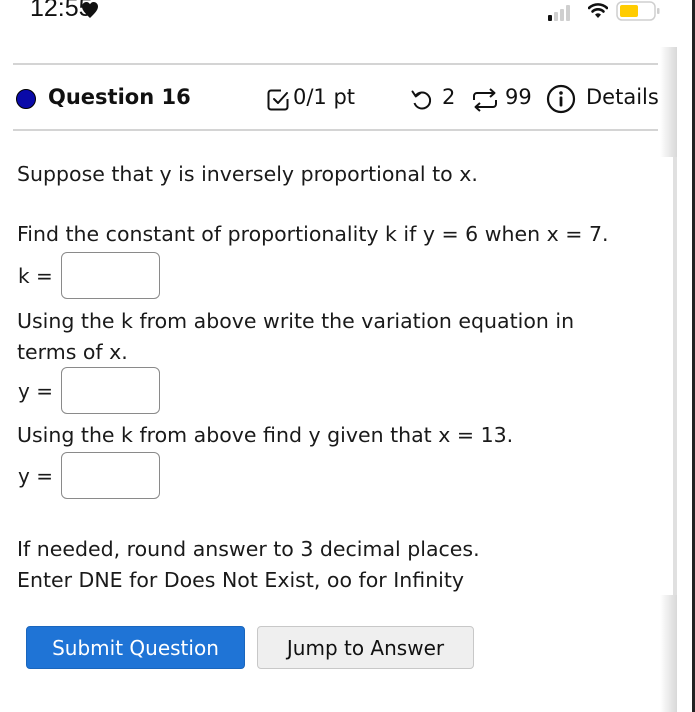  Describe the element at coordinates (35, 476) in the screenshot. I see `part3-label: y =` at that location.